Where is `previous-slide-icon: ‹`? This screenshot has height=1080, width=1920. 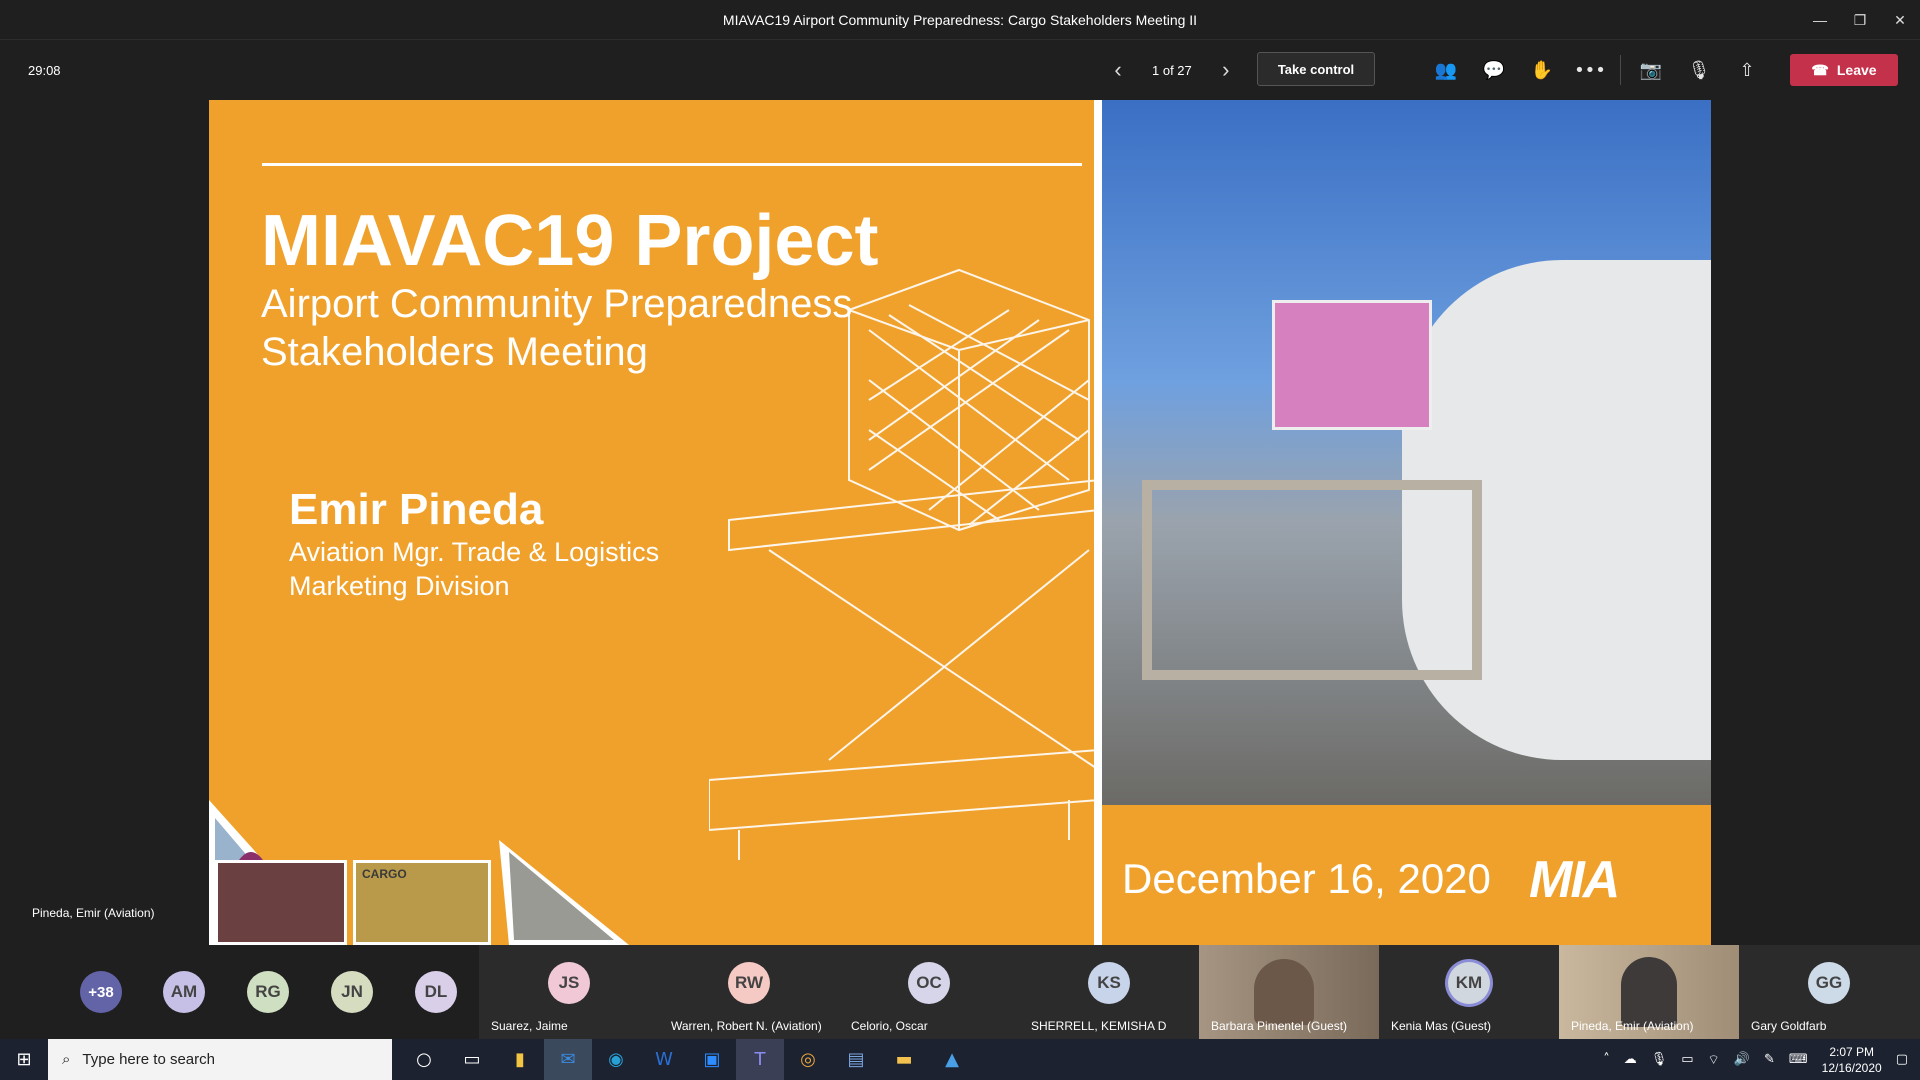 previous-slide-icon: ‹ is located at coordinates (1118, 70).